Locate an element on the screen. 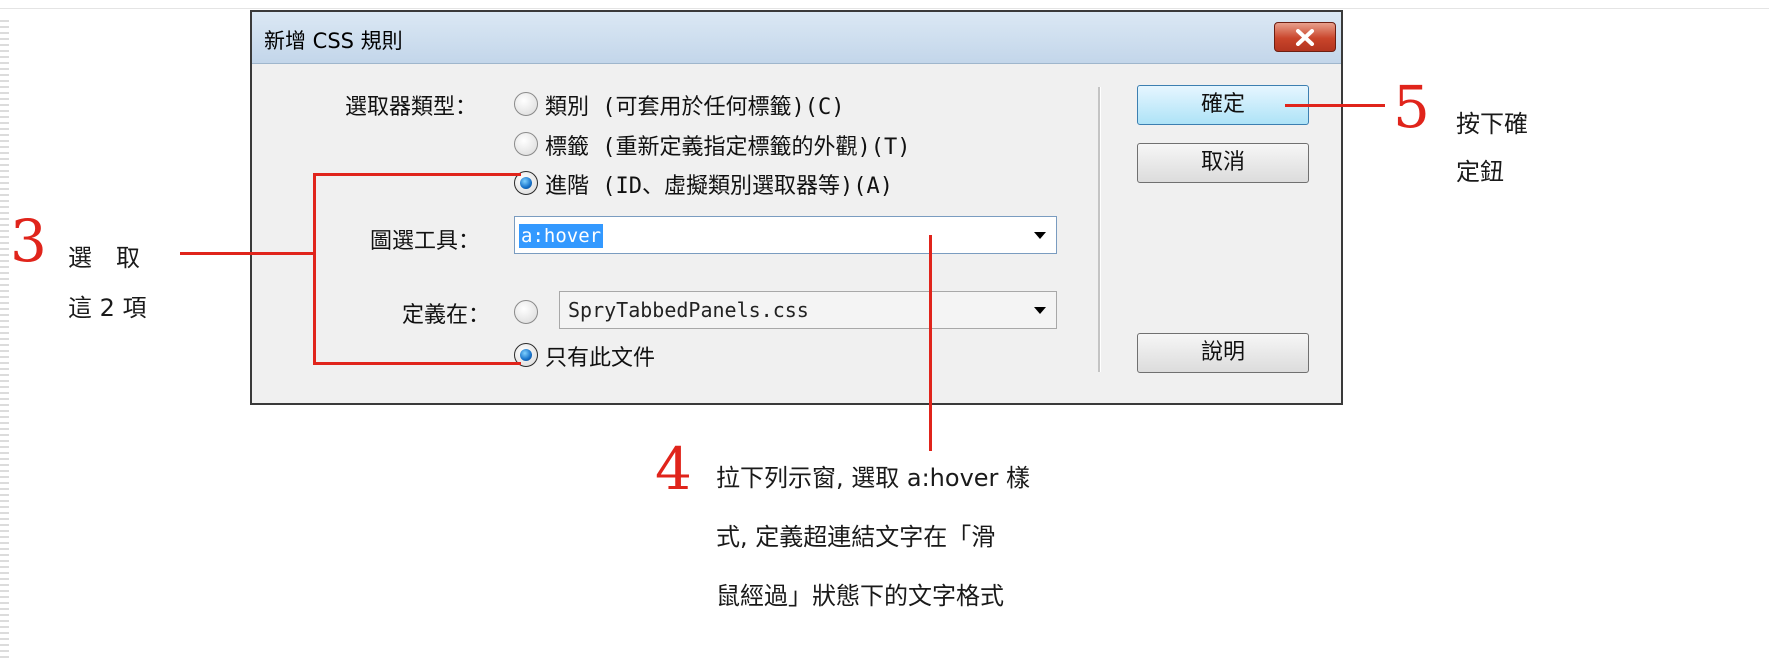  selector-combobox: a:hover is located at coordinates (785, 235).